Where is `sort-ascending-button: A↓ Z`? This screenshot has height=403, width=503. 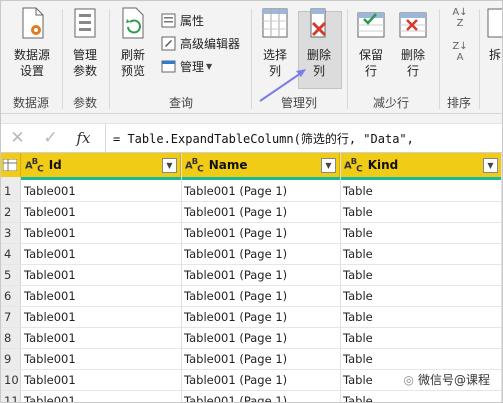
sort-ascending-button: A↓ Z is located at coordinates (460, 18).